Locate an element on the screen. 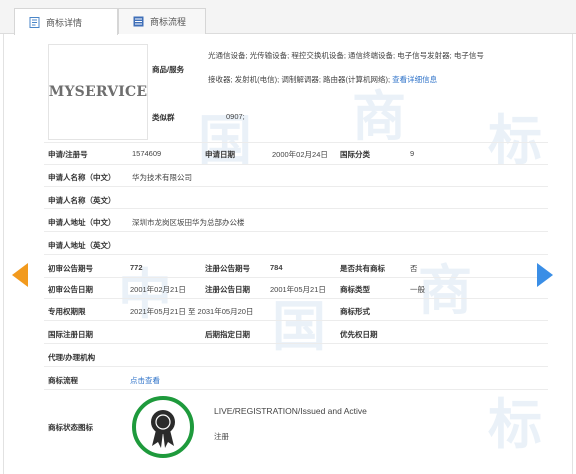  status-en: LIVE/REGISTRATION/Issued and Active is located at coordinates (290, 411).